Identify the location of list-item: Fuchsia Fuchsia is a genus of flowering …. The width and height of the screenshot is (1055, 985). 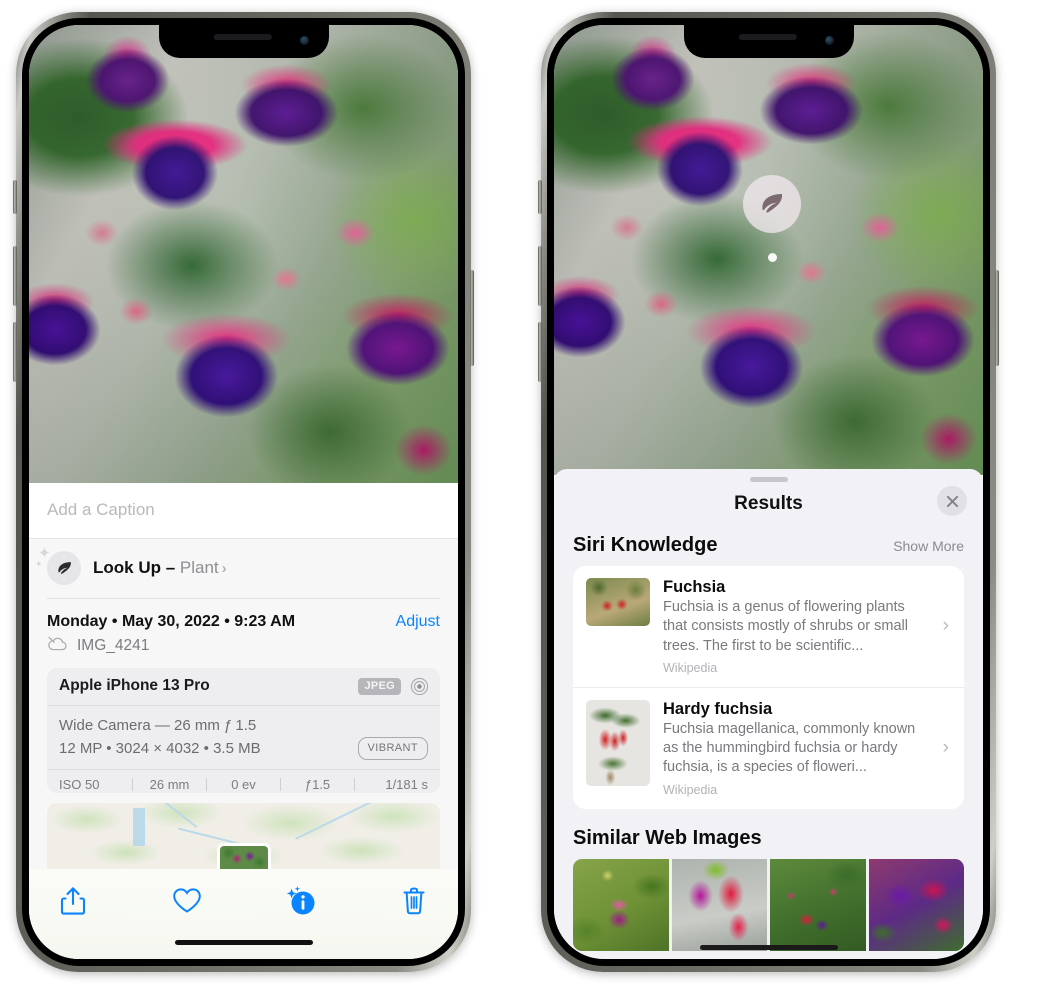
(768, 626).